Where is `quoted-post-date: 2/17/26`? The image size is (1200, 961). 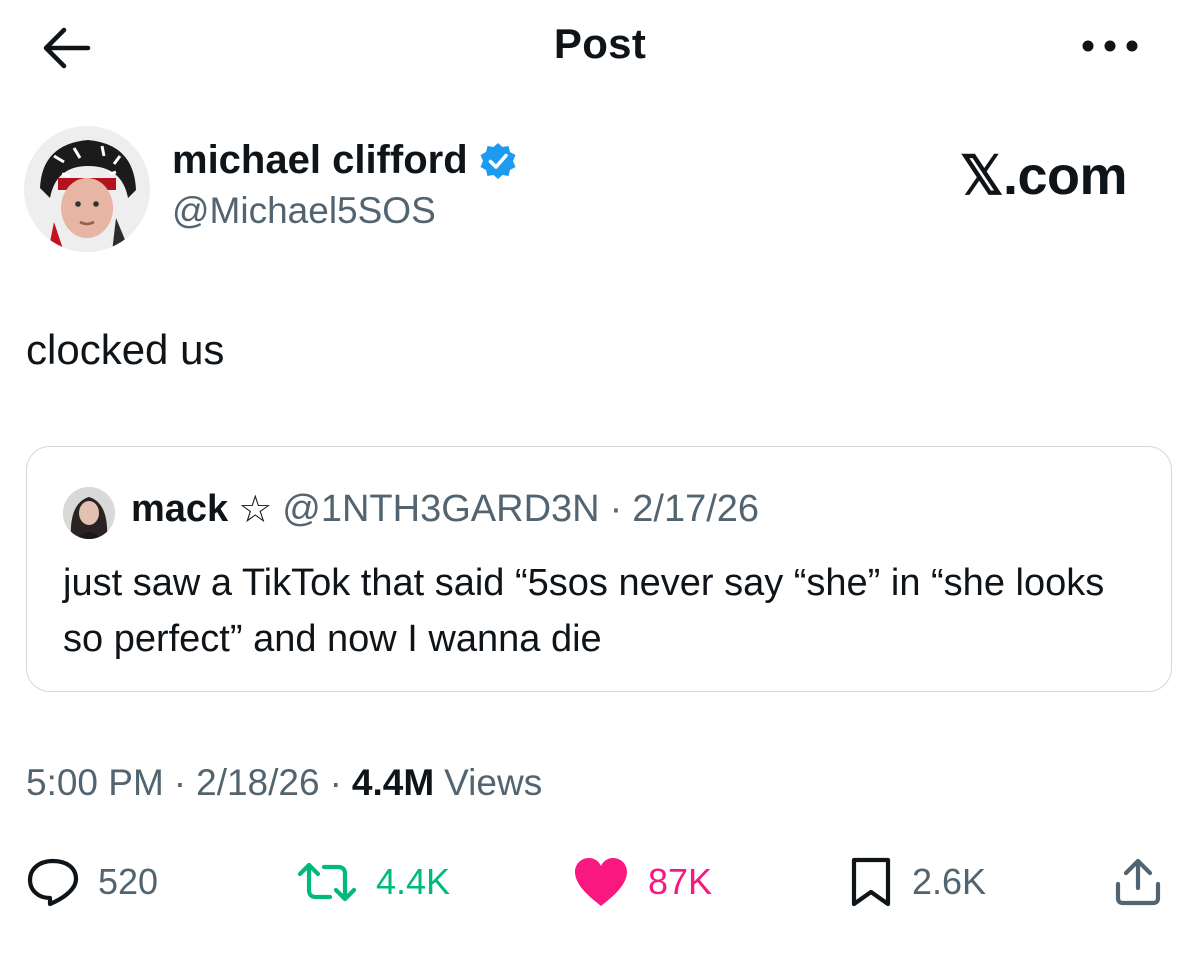 quoted-post-date: 2/17/26 is located at coordinates (696, 509).